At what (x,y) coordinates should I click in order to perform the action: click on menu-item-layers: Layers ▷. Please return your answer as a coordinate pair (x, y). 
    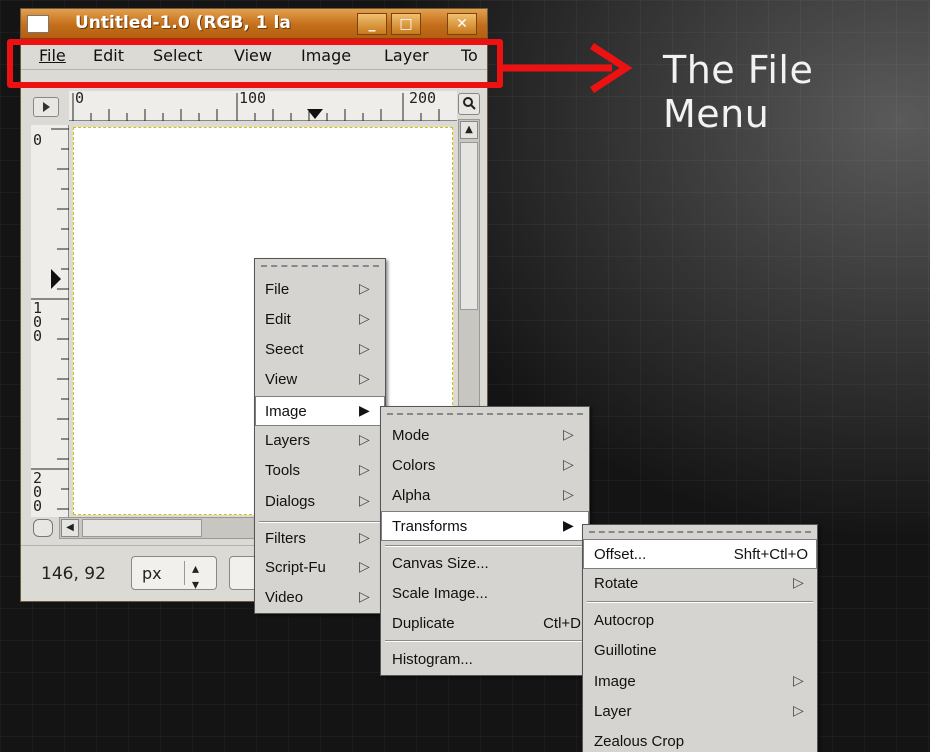
    Looking at the image, I should click on (320, 441).